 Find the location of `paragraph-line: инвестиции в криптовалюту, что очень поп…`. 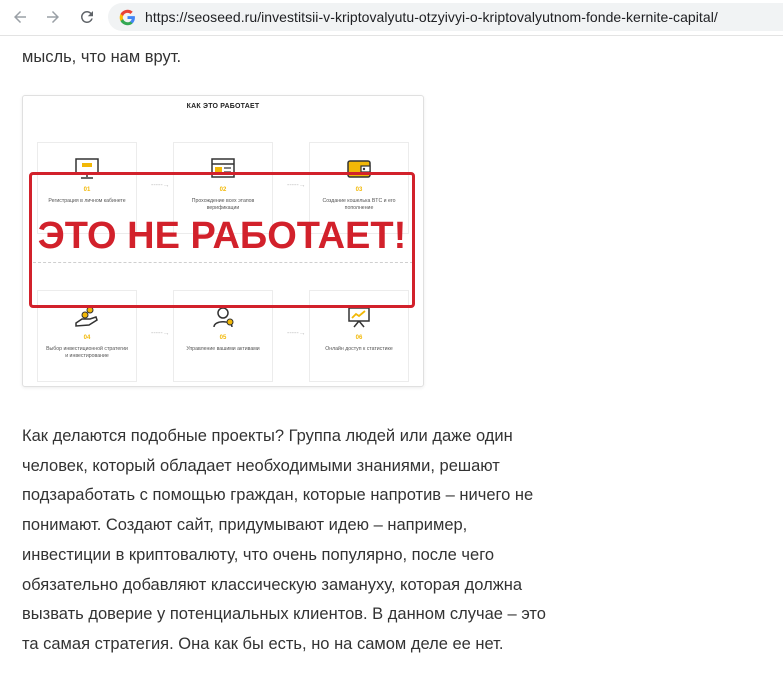

paragraph-line: инвестиции в криптовалюту, что очень поп… is located at coordinates (258, 554).